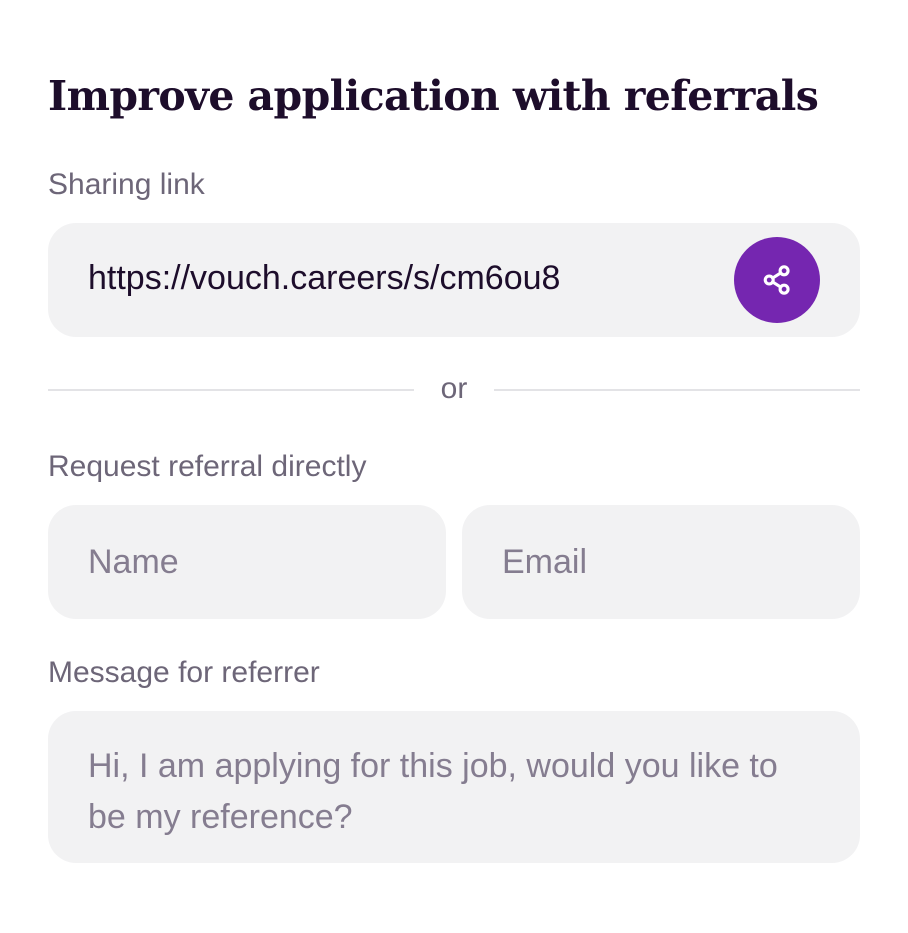 Image resolution: width=908 pixels, height=933 pixels. Describe the element at coordinates (207, 466) in the screenshot. I see `request-referral-label: Request referral directly` at that location.